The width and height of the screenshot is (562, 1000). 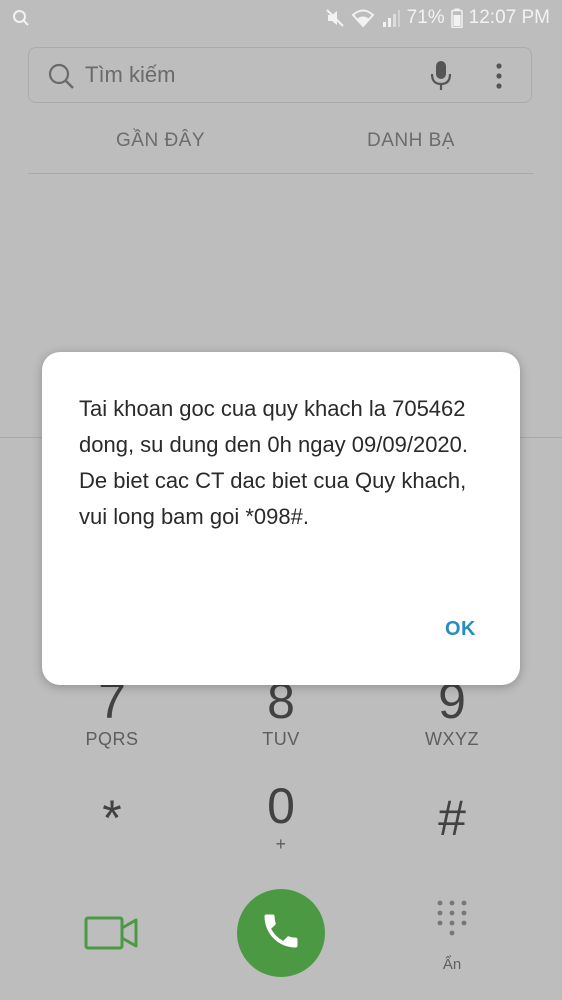 What do you see at coordinates (160, 141) in the screenshot?
I see `tab-recent: GẦN ĐÂY` at bounding box center [160, 141].